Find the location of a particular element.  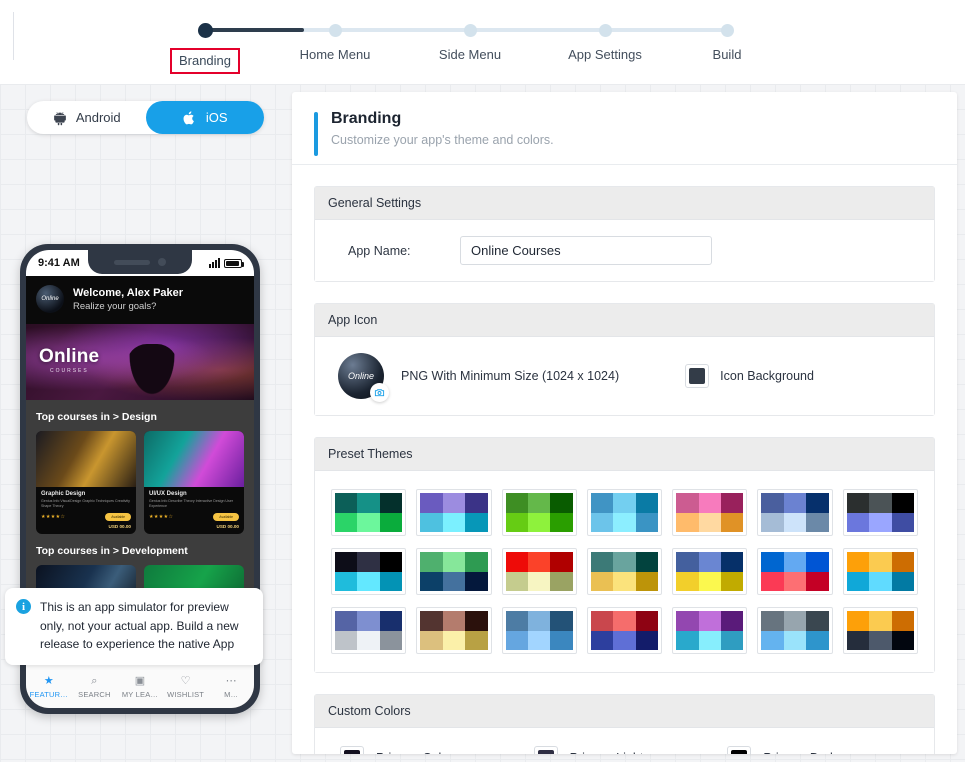

preset-theme-teal-green is located at coordinates (369, 512).